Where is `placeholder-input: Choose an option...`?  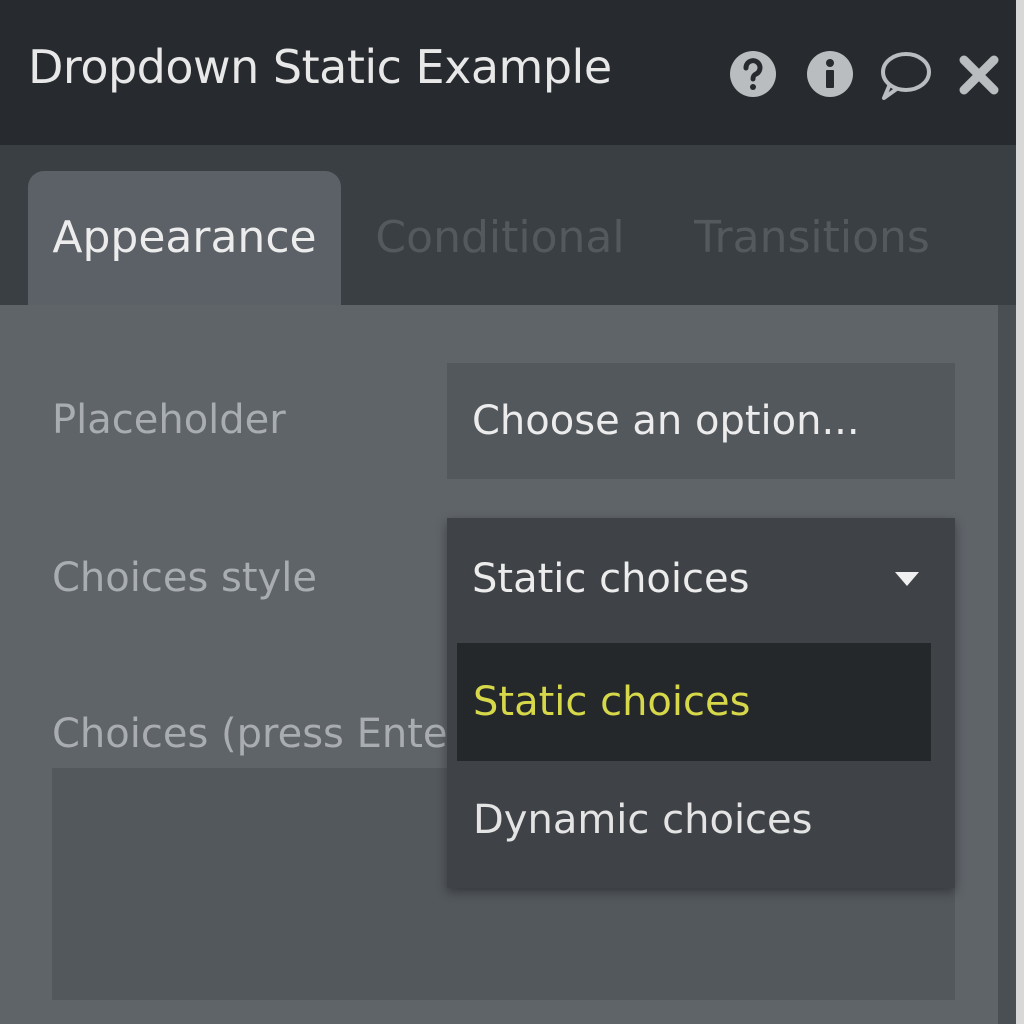 placeholder-input: Choose an option... is located at coordinates (701, 421).